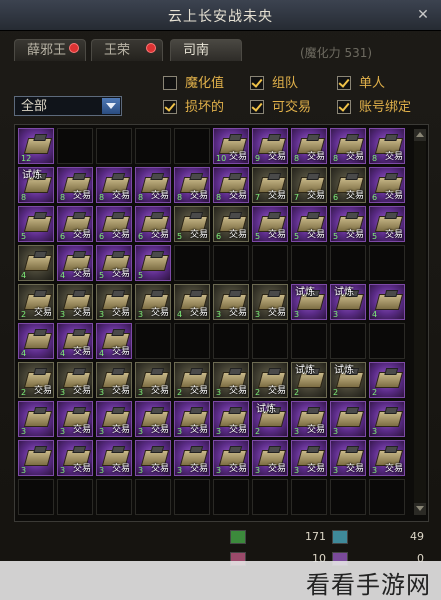 The width and height of the screenshot is (441, 600). What do you see at coordinates (420, 135) in the screenshot?
I see `scroll-up-icon` at bounding box center [420, 135].